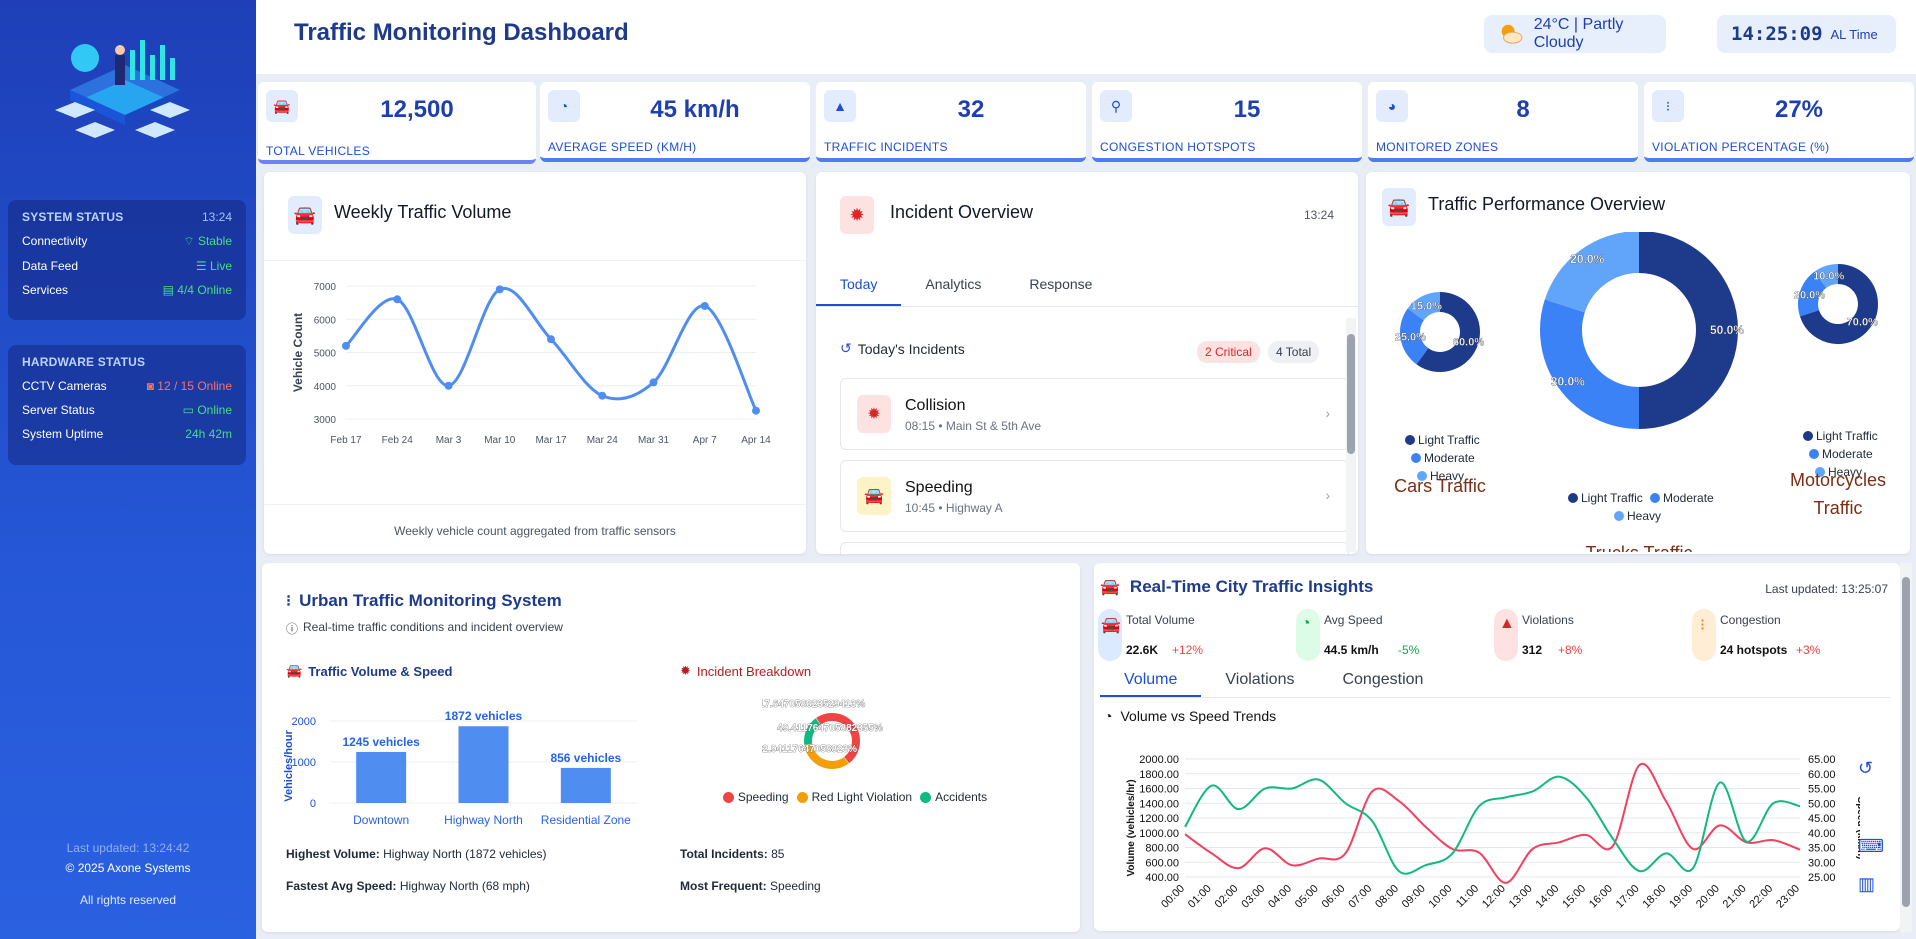 This screenshot has height=939, width=1916. Describe the element at coordinates (449, 440) in the screenshot. I see `x-tick-label: Mar 3` at that location.